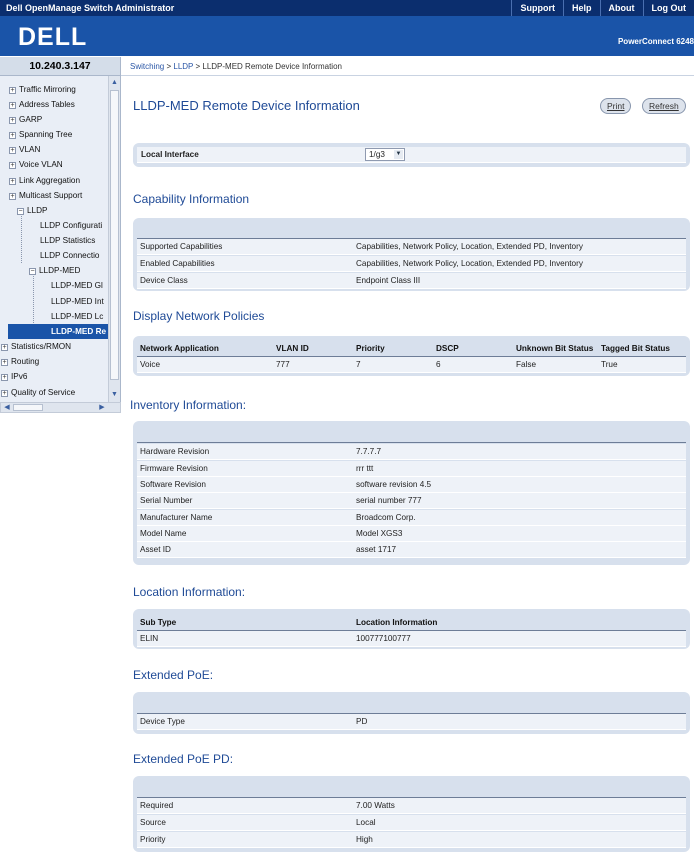 Image resolution: width=694 pixels, height=853 pixels. Describe the element at coordinates (668, 8) in the screenshot. I see `logout-link: Log Out` at that location.